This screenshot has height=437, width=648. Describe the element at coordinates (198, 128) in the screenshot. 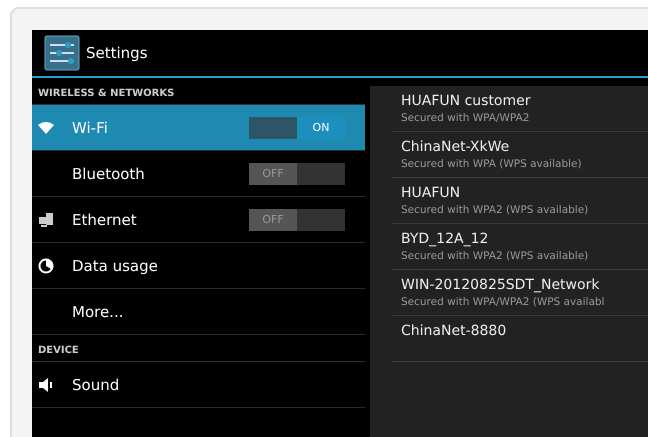

I see `settings-item: Wi-Fi ON` at that location.